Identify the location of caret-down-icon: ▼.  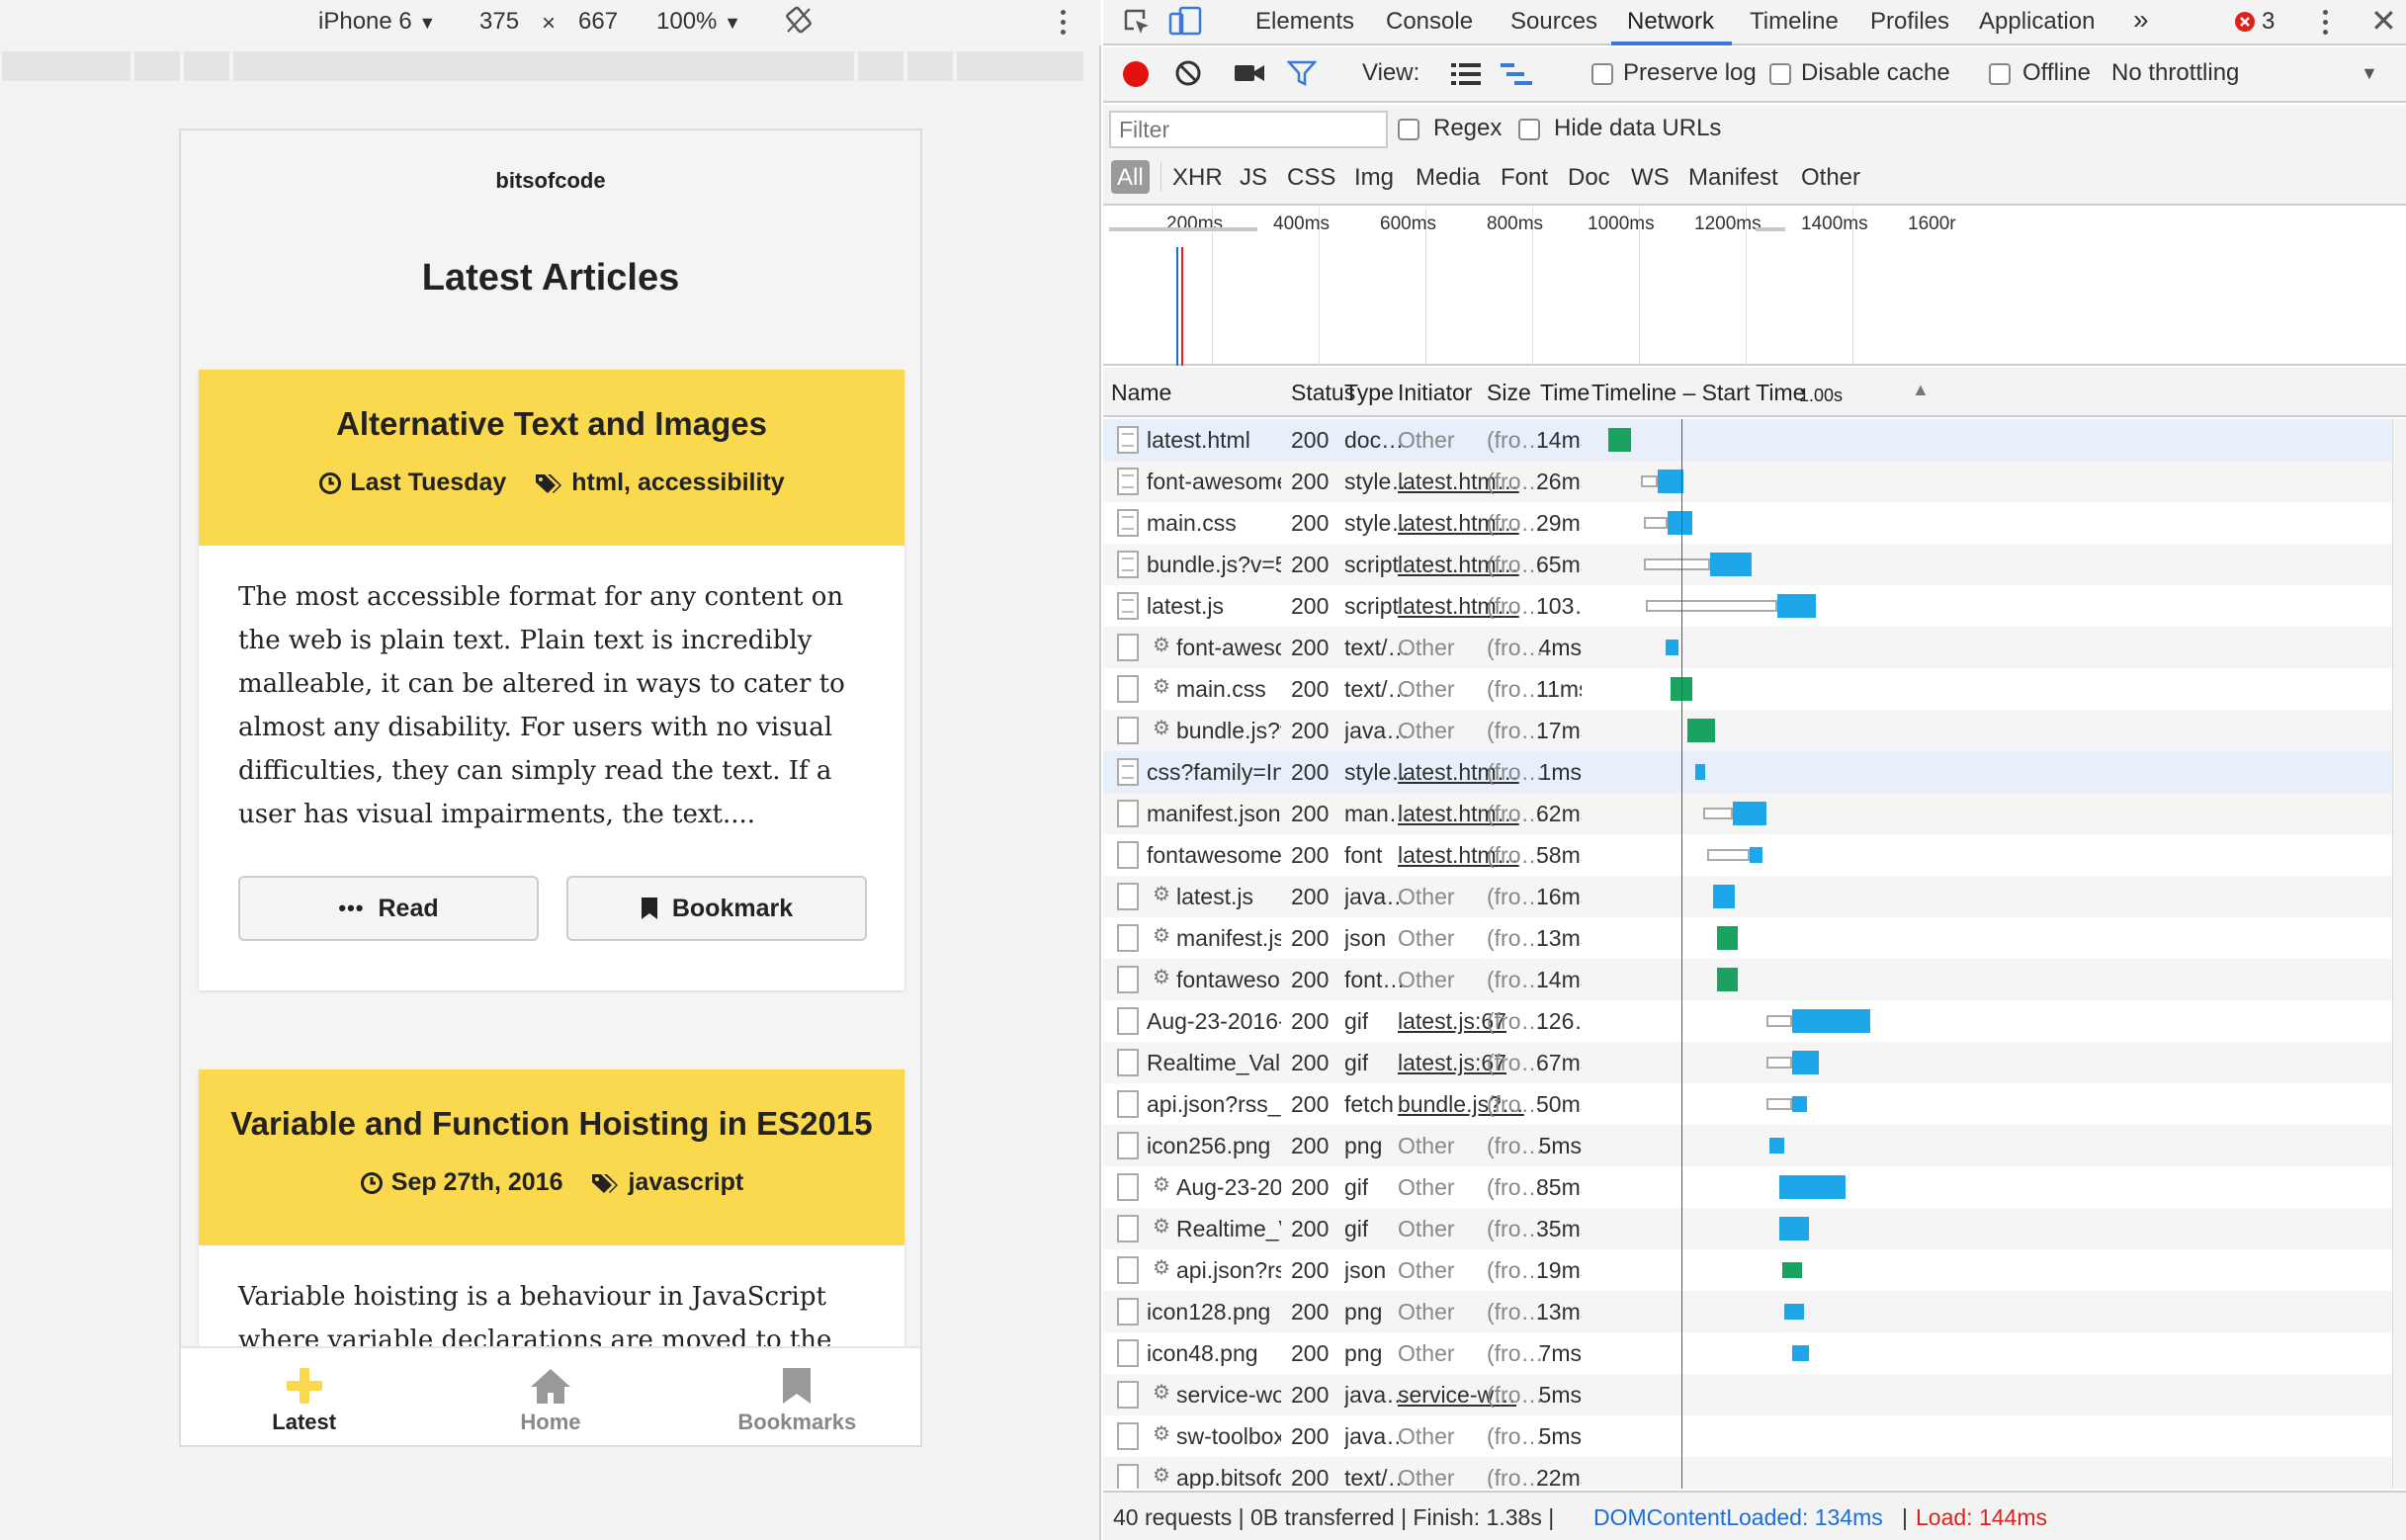
(2369, 73).